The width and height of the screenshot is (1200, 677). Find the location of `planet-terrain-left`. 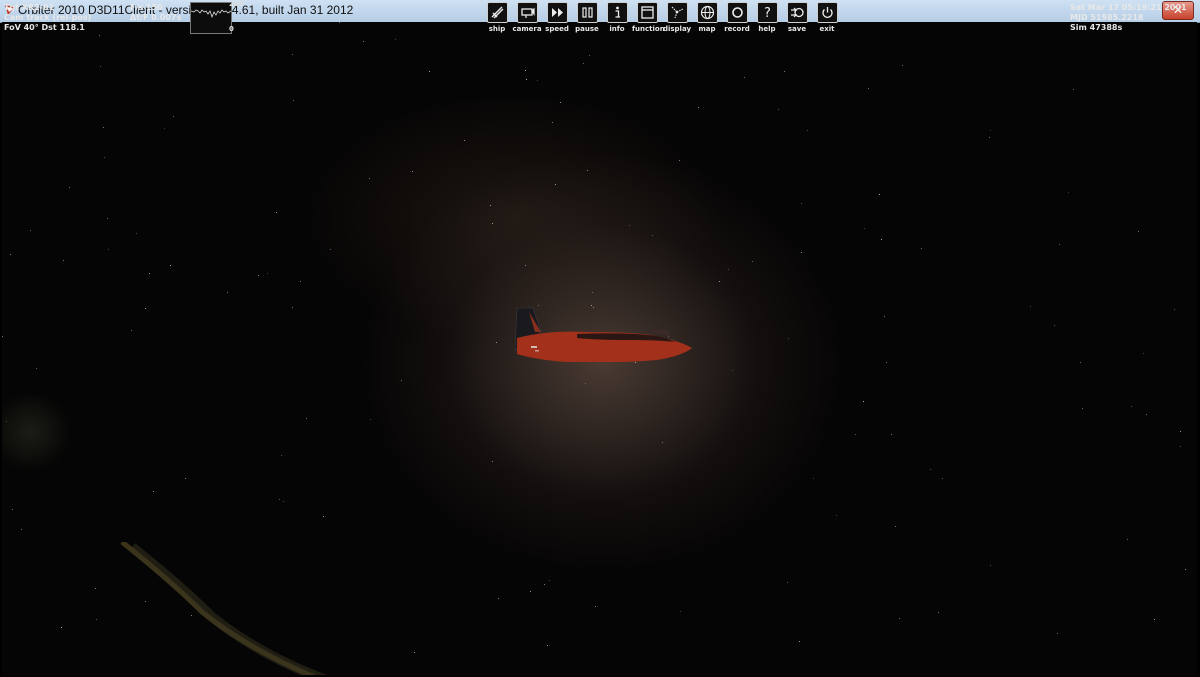

planet-terrain-left is located at coordinates (37, 432).